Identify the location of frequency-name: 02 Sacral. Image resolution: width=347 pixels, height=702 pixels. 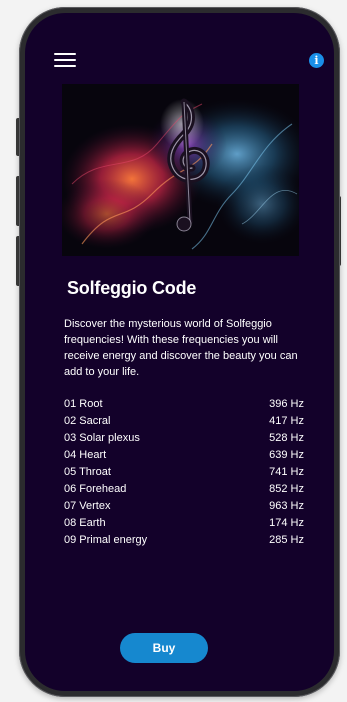
(87, 421).